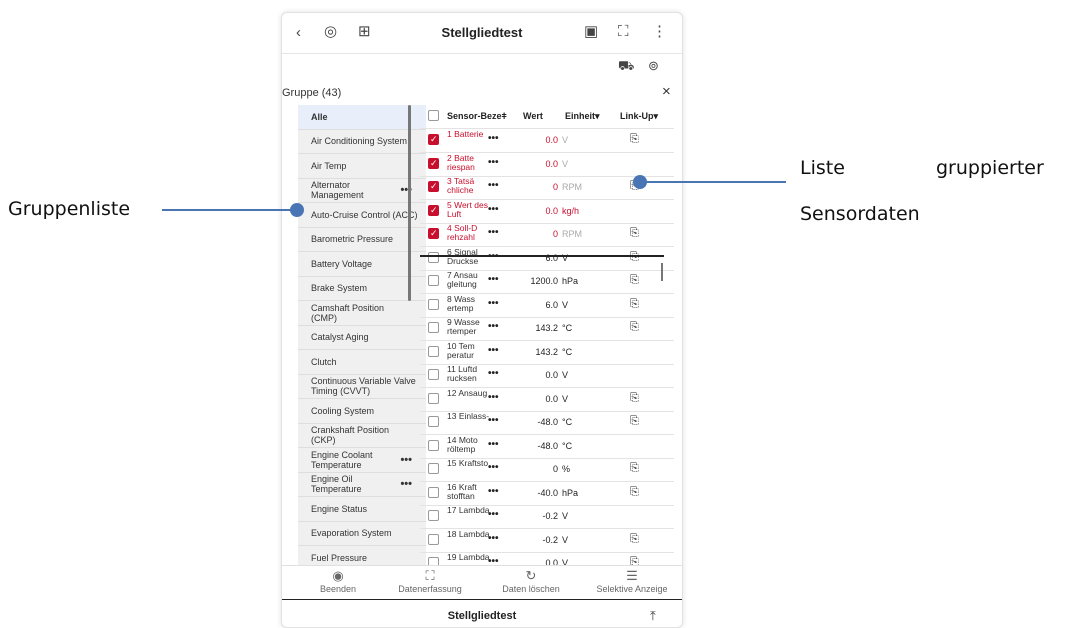 The width and height of the screenshot is (1082, 628). I want to click on table-row: 4 Soll-D rehzahl ••• 0 RPM ⎘, so click(547, 235).